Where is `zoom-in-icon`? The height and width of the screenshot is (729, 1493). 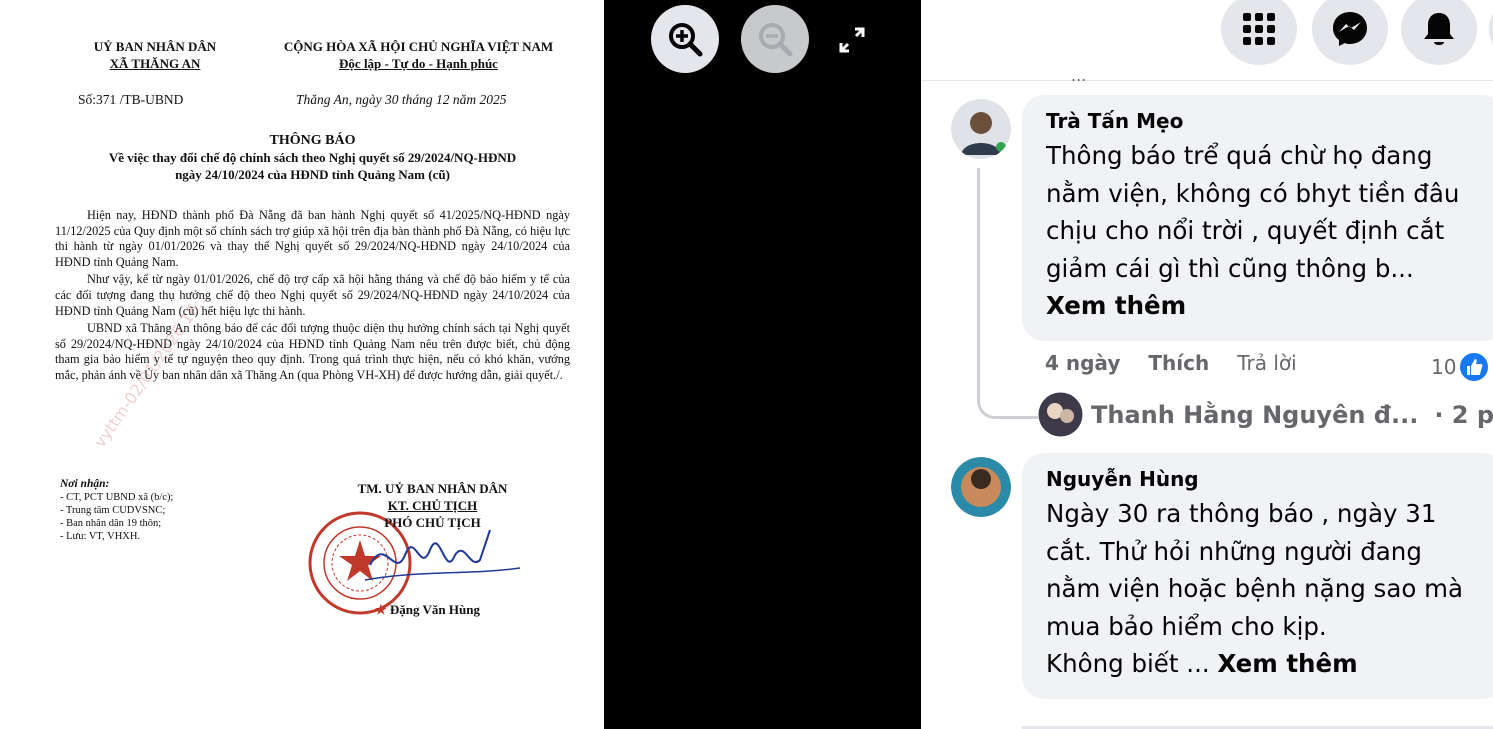
zoom-in-icon is located at coordinates (686, 40).